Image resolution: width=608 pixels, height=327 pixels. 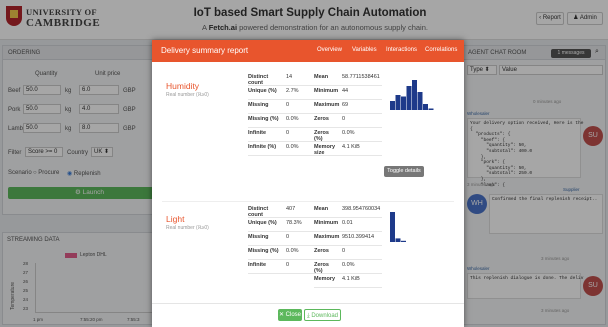 What do you see at coordinates (329, 50) in the screenshot?
I see `nav-overview: Overview` at bounding box center [329, 50].